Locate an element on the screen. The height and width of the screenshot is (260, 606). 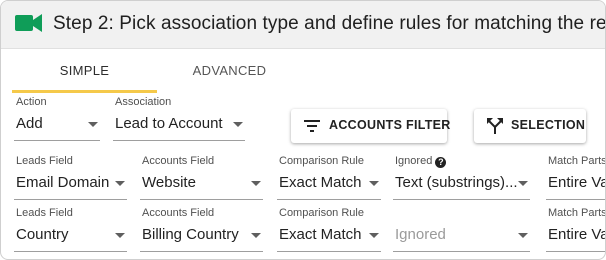
association-value: Lead to Account is located at coordinates (169, 123).